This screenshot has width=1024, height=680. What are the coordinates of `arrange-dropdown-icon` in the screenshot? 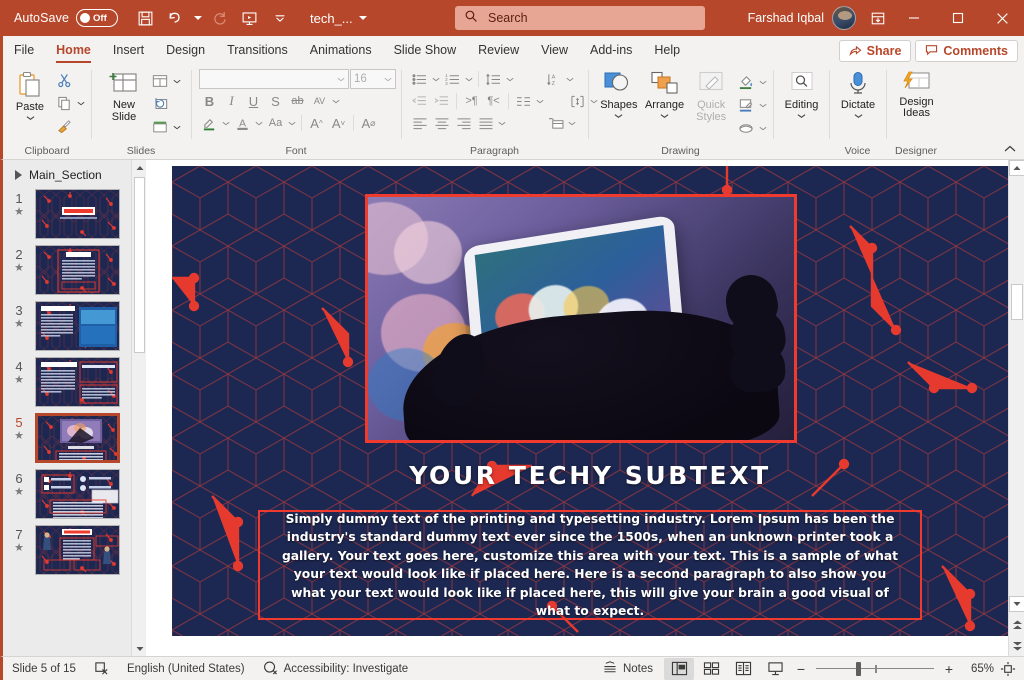 It's located at (664, 115).